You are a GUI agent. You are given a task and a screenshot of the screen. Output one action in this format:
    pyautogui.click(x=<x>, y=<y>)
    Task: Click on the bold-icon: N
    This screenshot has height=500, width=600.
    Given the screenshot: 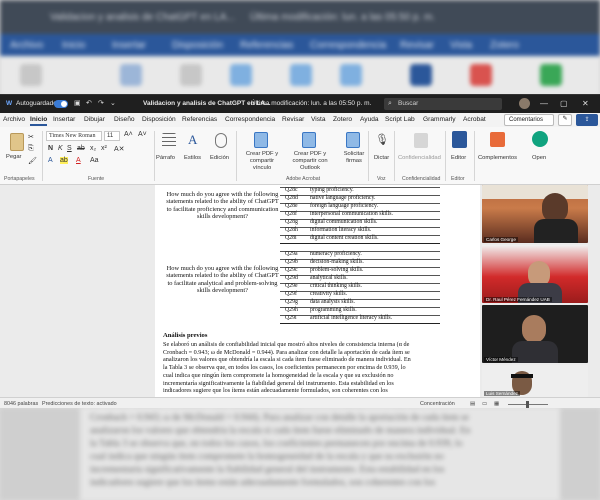 What is the action you would take?
    pyautogui.click(x=50, y=148)
    